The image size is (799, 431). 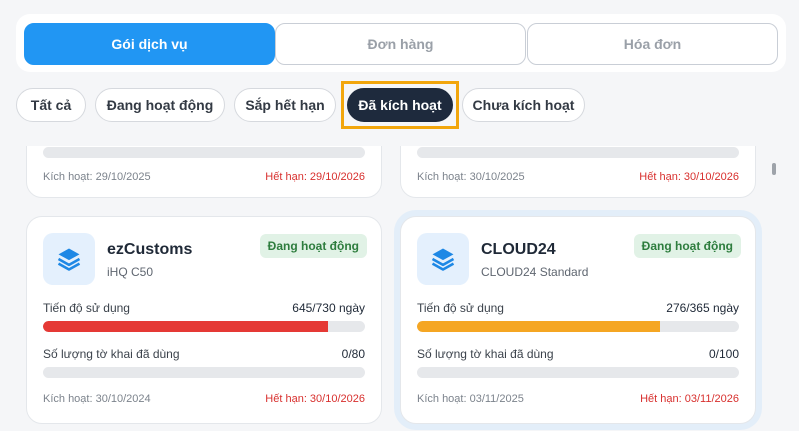 I want to click on declaration-row: Số lượng tờ khai đã dùng 0/80, so click(x=204, y=354).